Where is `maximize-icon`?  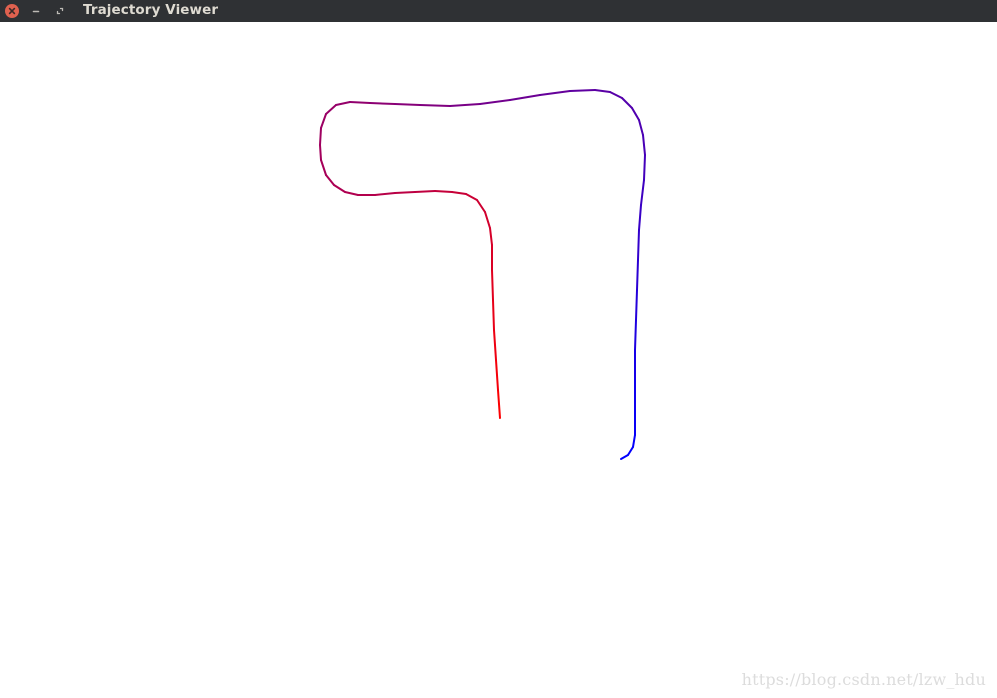 maximize-icon is located at coordinates (60, 11).